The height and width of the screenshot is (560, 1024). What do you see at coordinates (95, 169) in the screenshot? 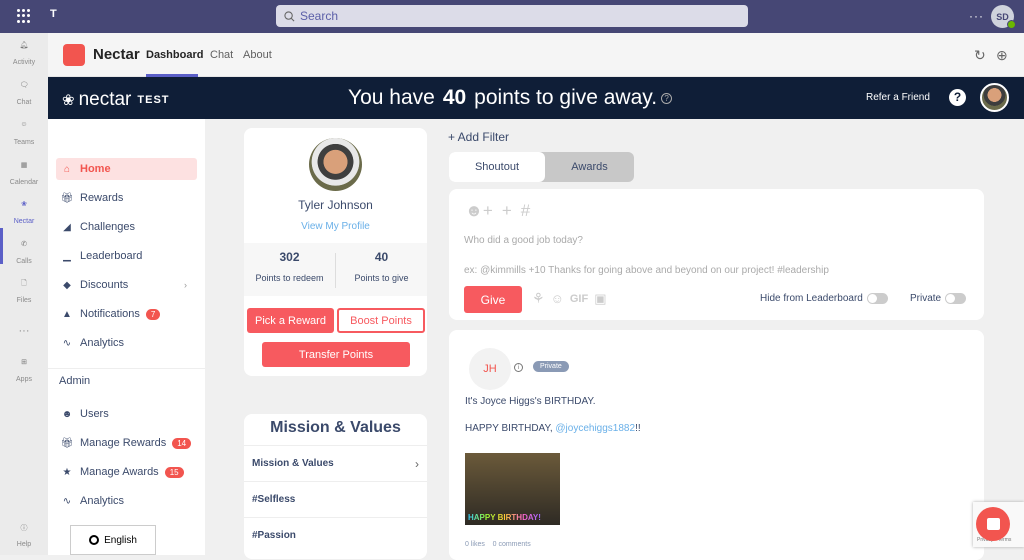
I see `nav-label: Home` at bounding box center [95, 169].